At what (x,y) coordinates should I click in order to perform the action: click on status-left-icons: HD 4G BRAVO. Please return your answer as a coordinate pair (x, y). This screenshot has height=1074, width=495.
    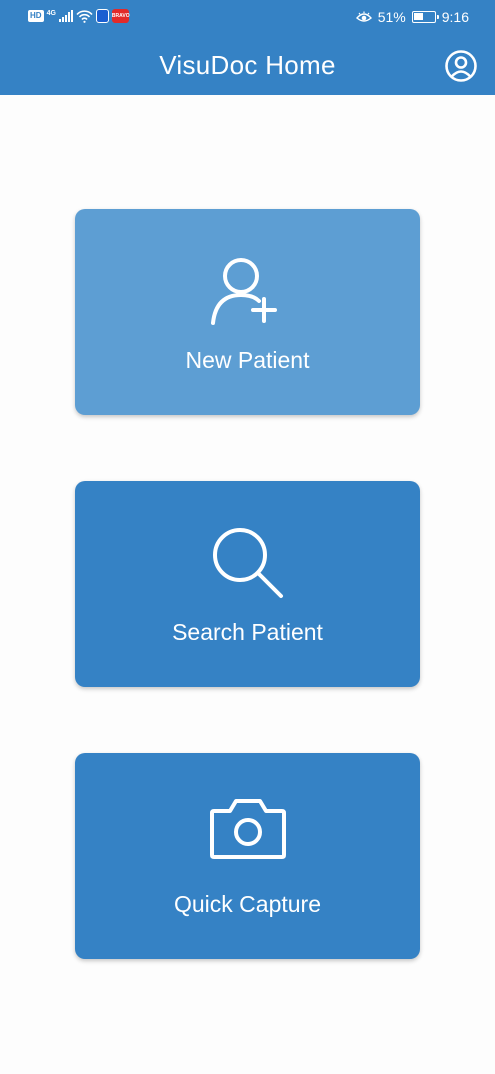
    Looking at the image, I should click on (79, 16).